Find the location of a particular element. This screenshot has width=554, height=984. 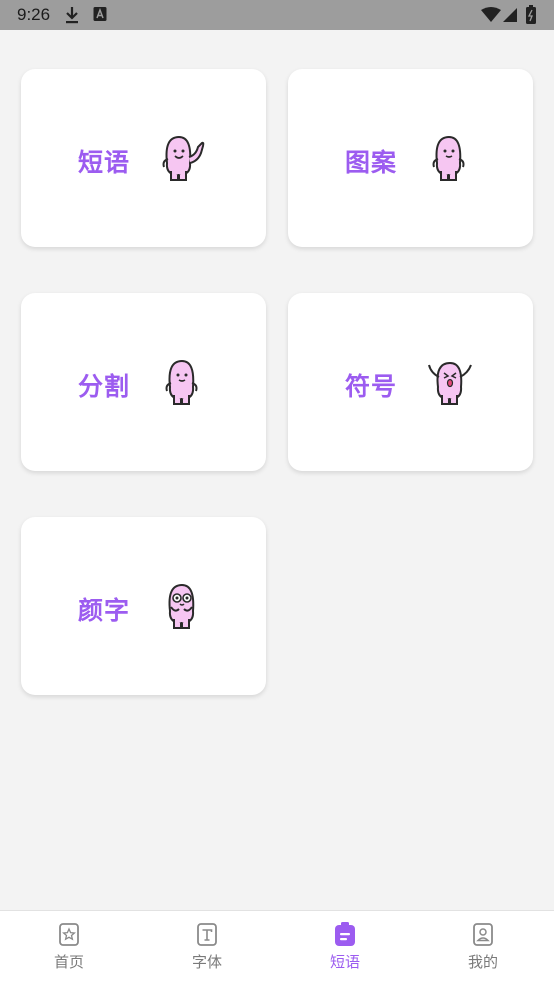

waving-mascot-icon is located at coordinates (184, 161).